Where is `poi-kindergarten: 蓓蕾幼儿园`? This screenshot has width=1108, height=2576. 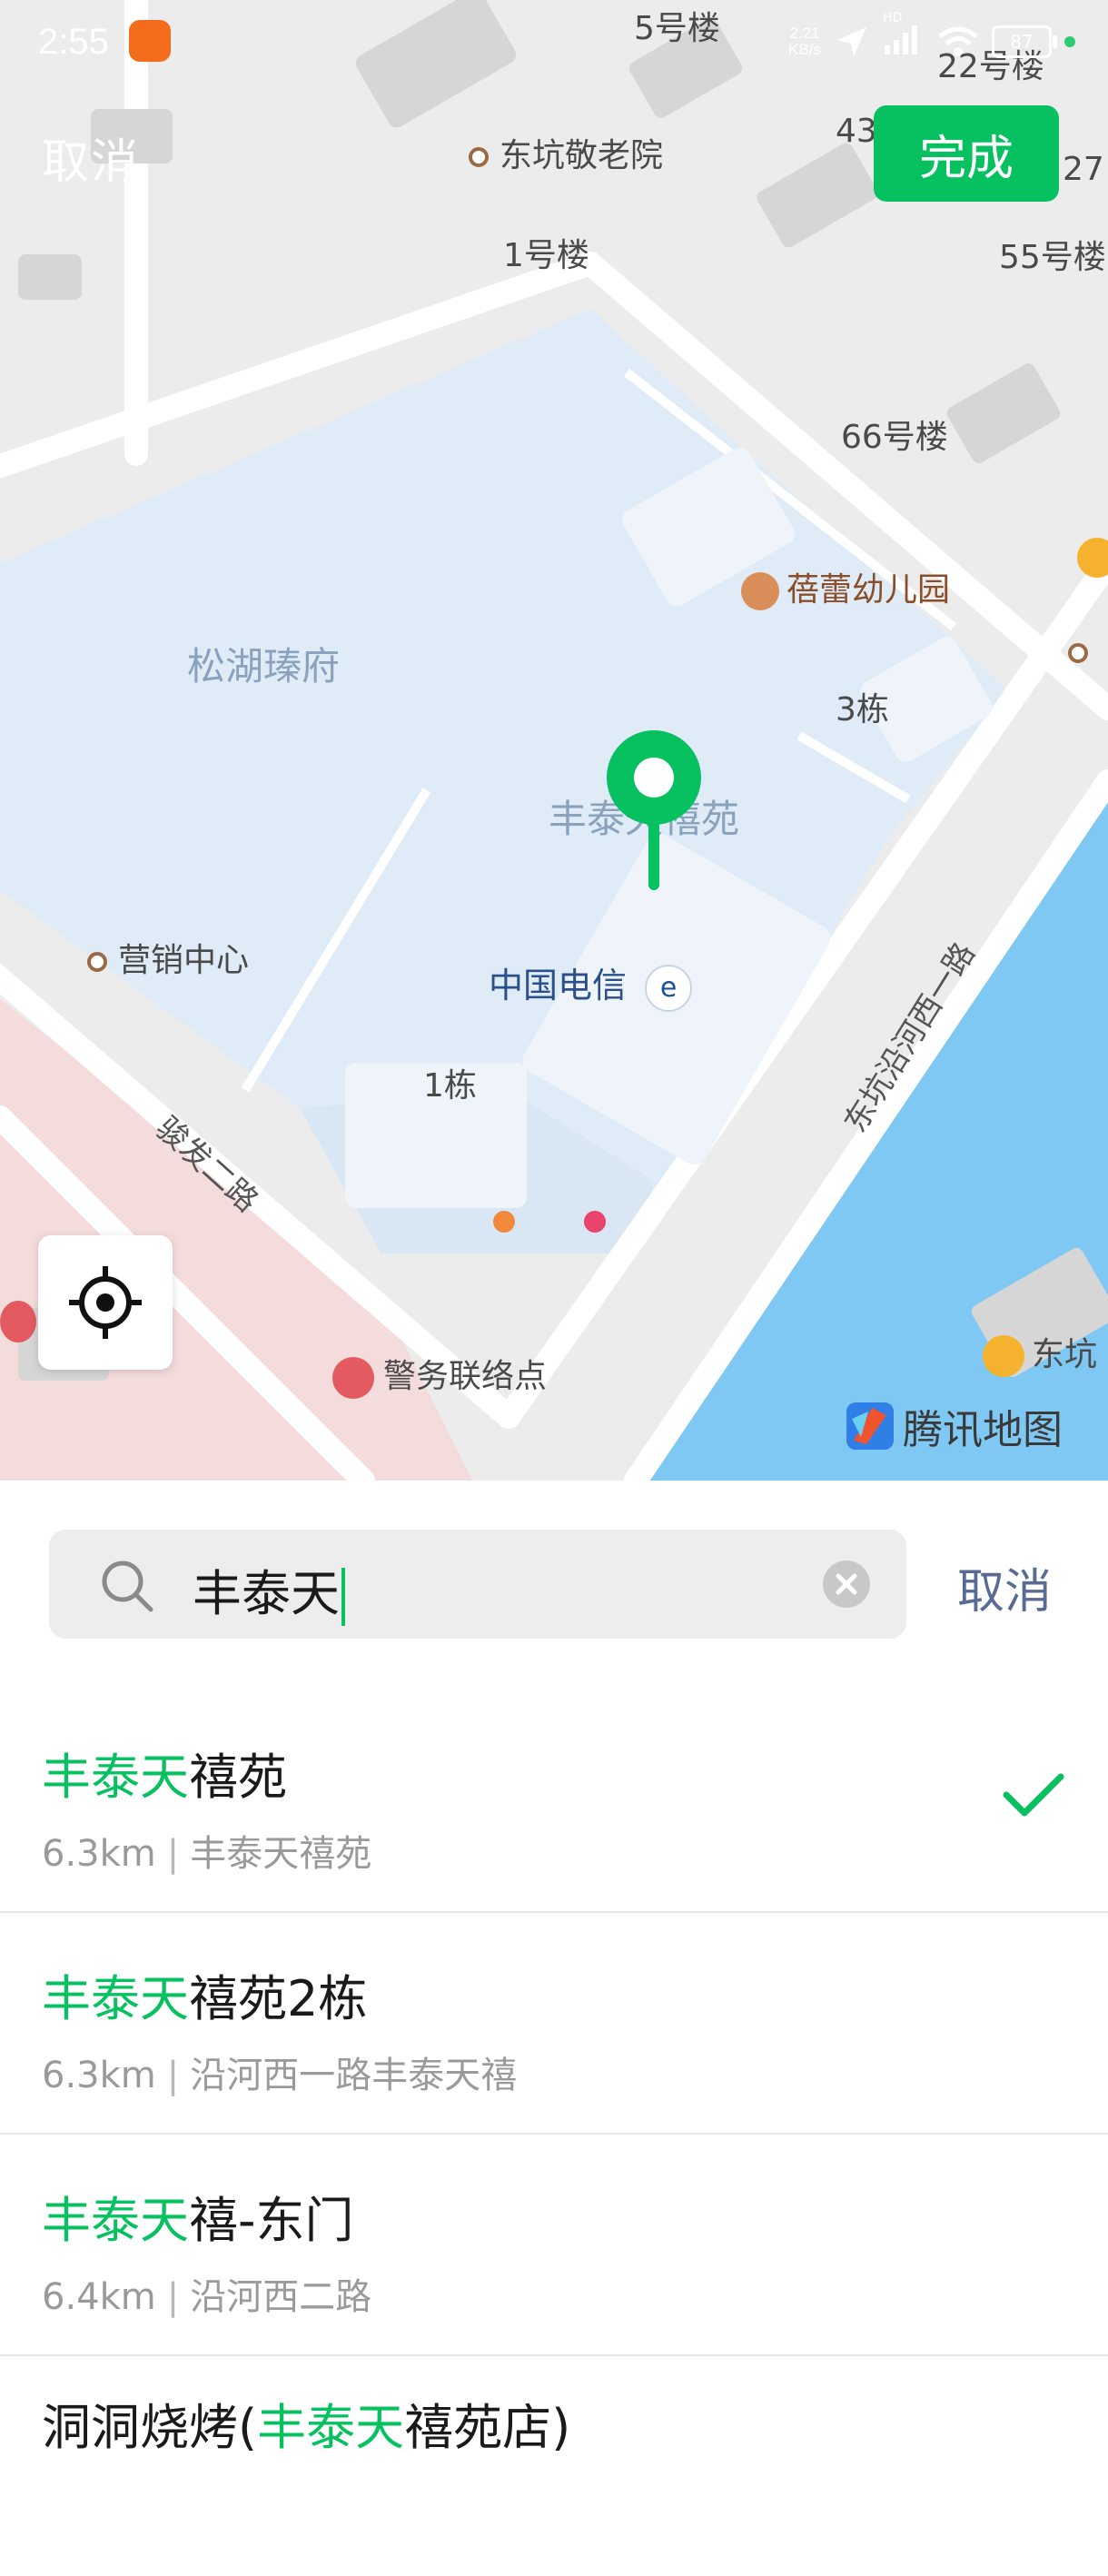
poi-kindergarten: 蓓蕾幼儿园 is located at coordinates (846, 586).